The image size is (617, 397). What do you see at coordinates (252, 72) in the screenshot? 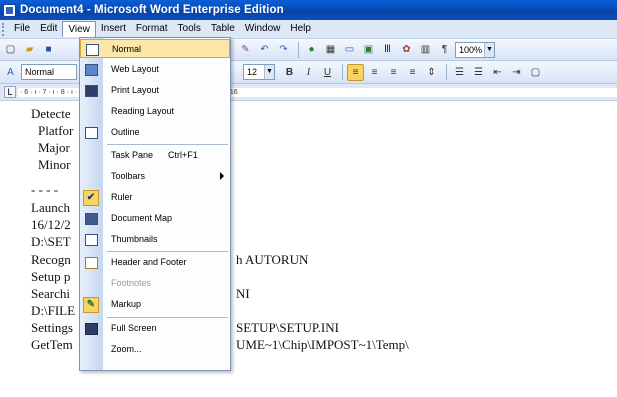
I see `font-size-value: 12` at bounding box center [252, 72].